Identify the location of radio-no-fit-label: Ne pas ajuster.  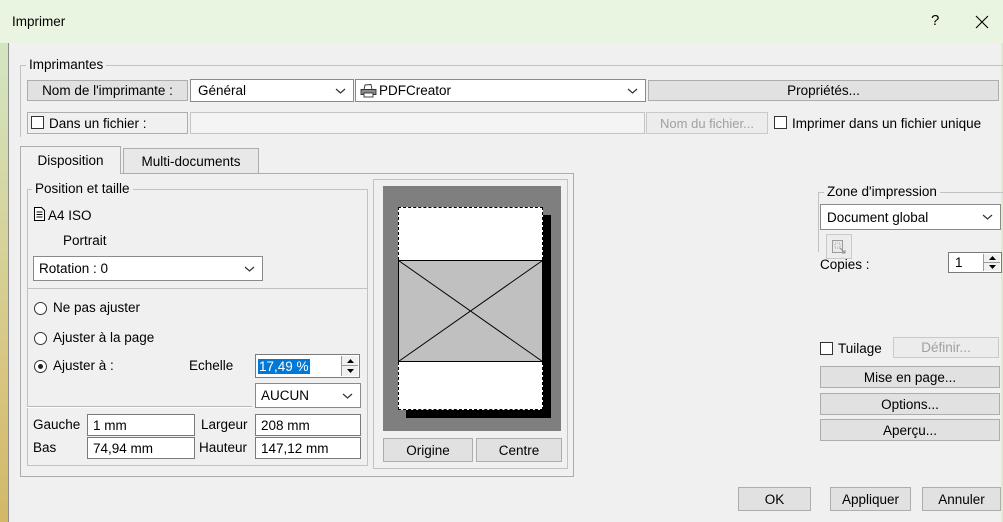
(96, 307).